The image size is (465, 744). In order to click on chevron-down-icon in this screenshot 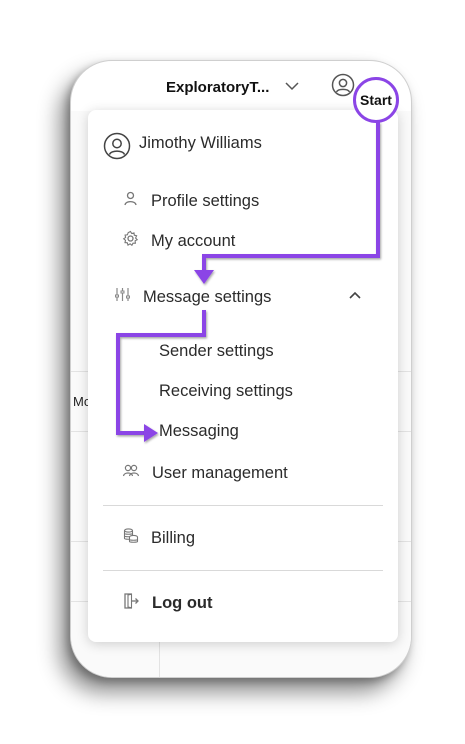, I will do `click(292, 88)`.